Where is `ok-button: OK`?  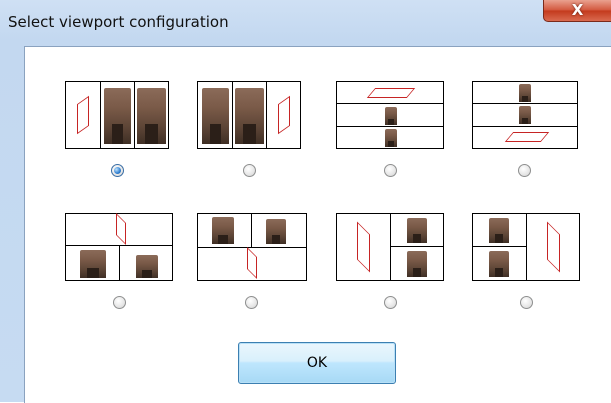 ok-button: OK is located at coordinates (317, 363).